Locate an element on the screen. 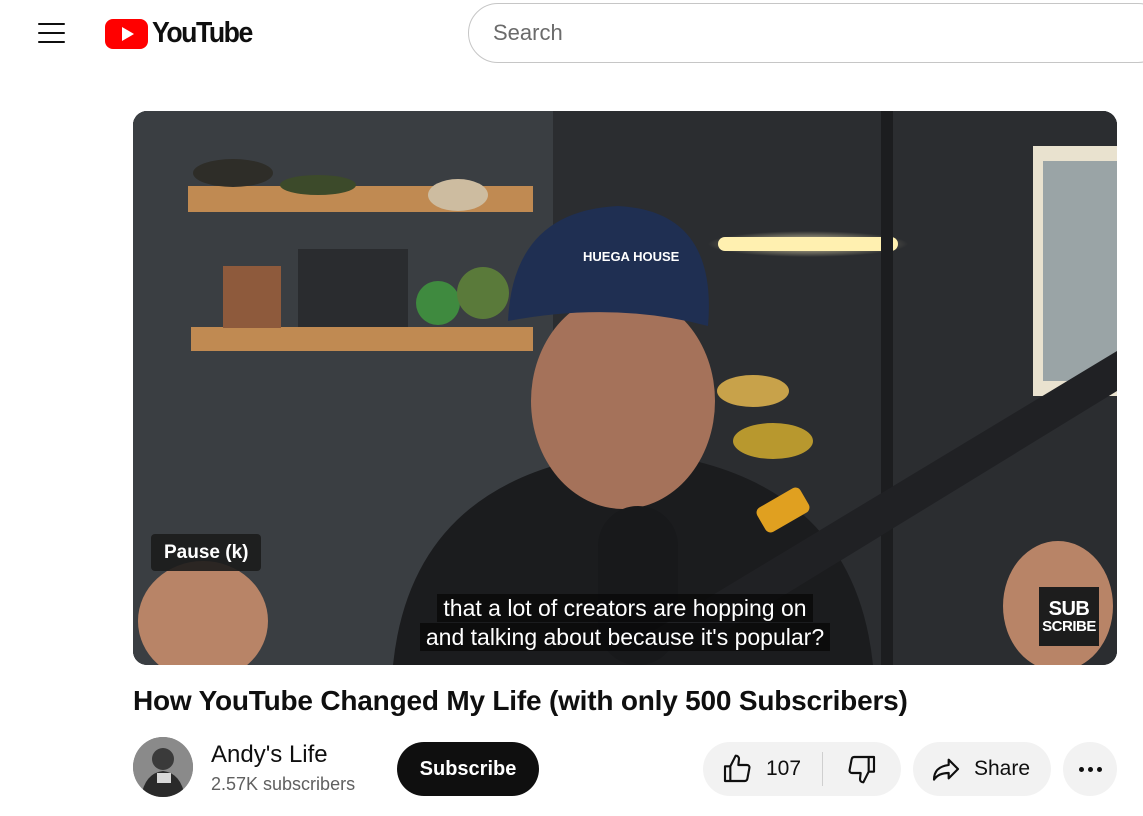 This screenshot has width=1143, height=816. youtube-logo-icon is located at coordinates (126, 33).